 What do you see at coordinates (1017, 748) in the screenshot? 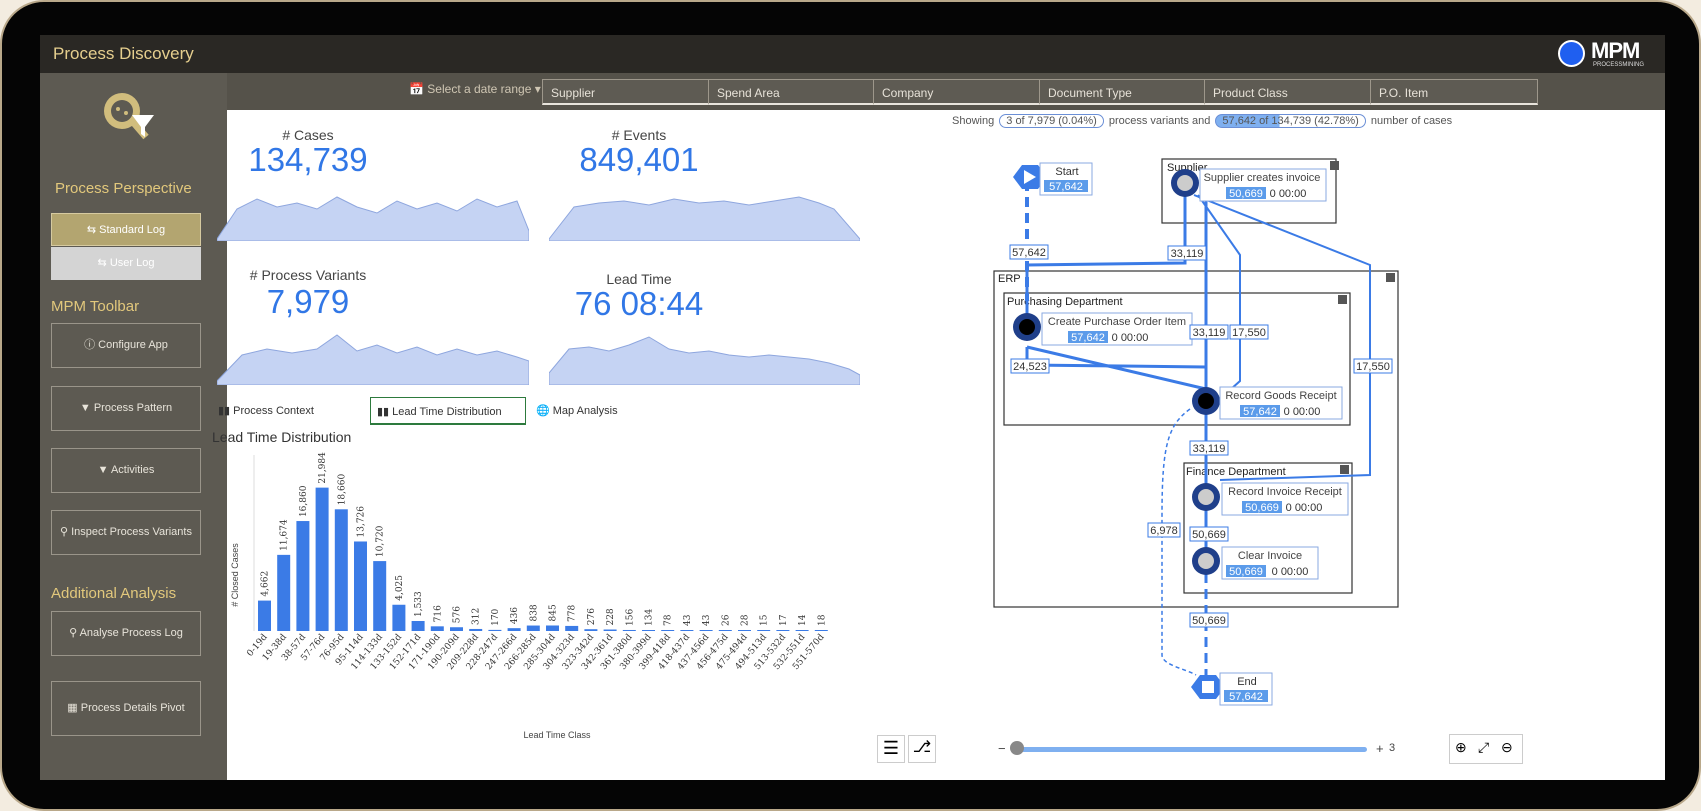
I see `variant-slider-handle` at bounding box center [1017, 748].